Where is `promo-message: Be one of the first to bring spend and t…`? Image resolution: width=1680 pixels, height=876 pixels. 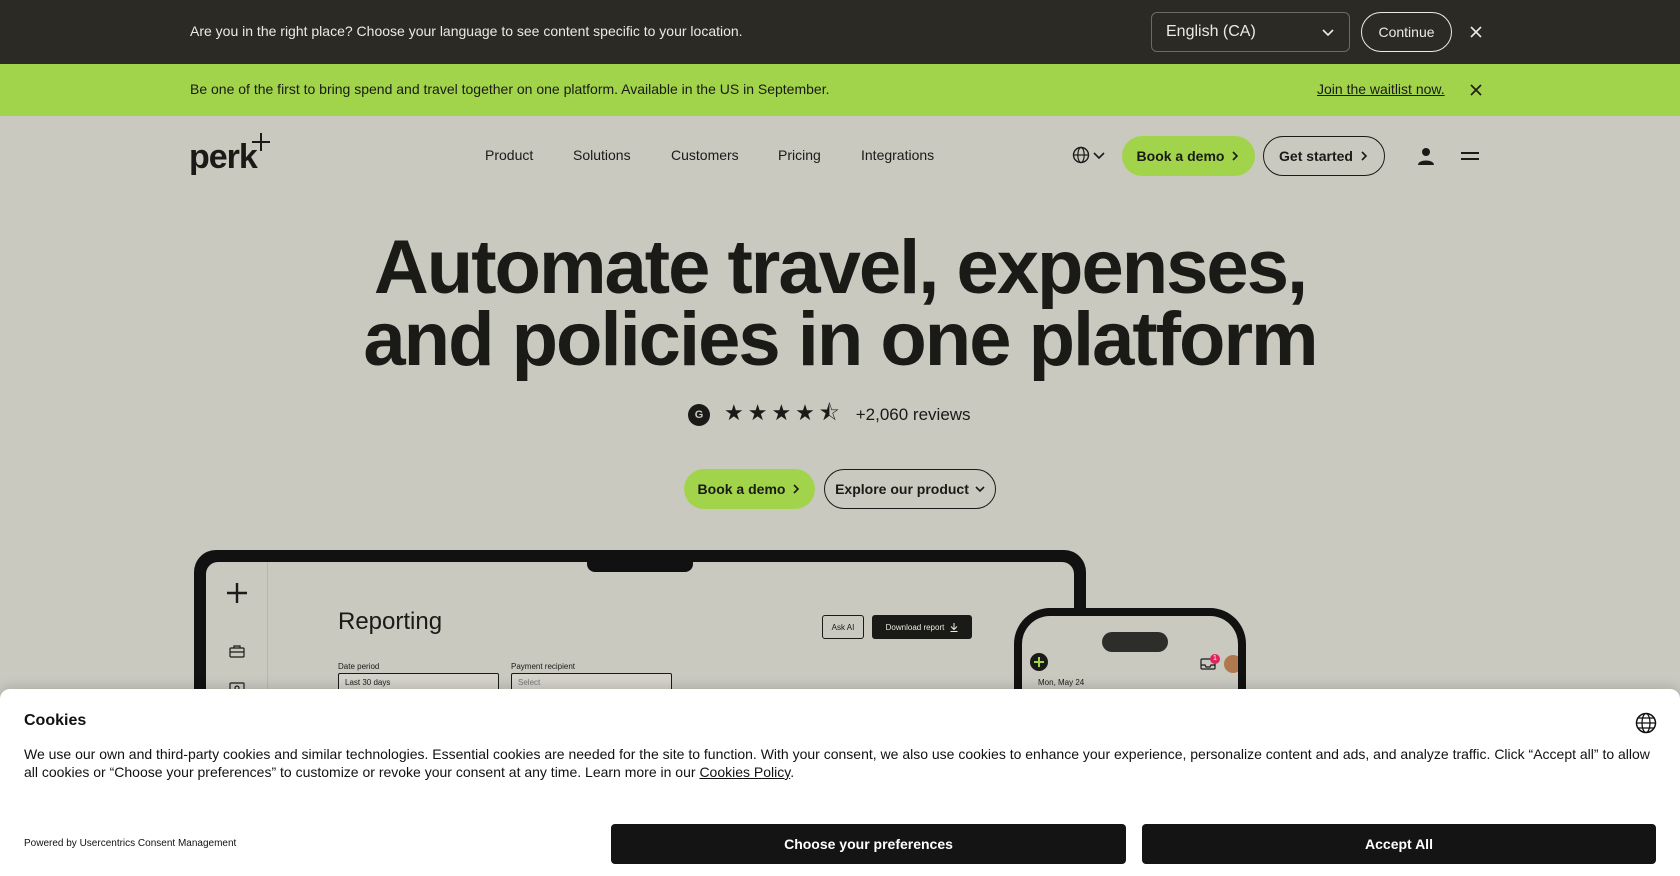 promo-message: Be one of the first to bring spend and t… is located at coordinates (510, 89).